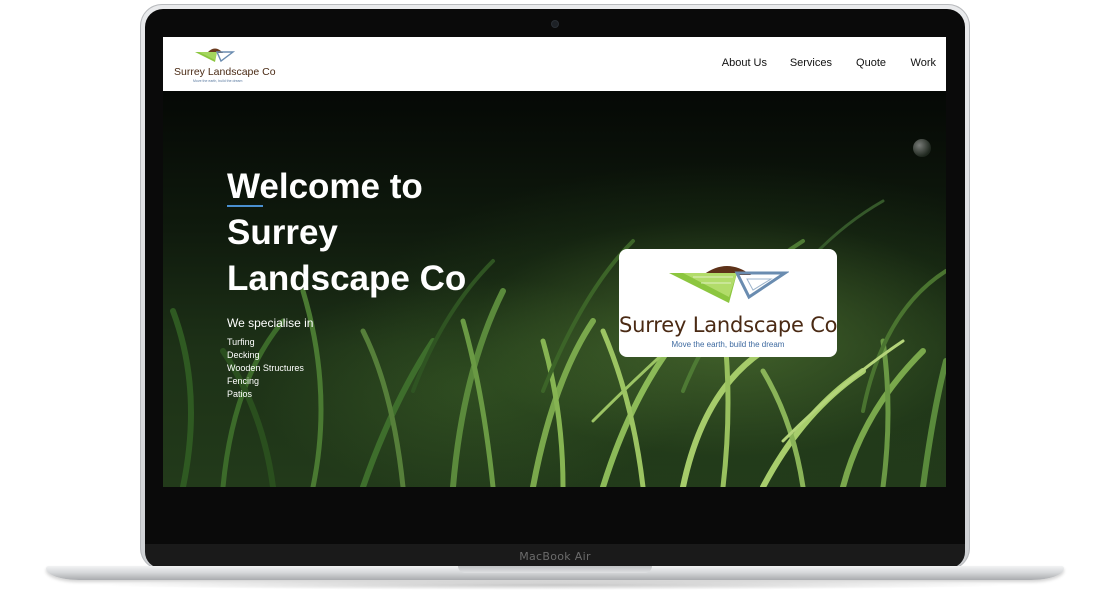 The width and height of the screenshot is (1110, 598). What do you see at coordinates (555, 585) in the screenshot?
I see `laptop-shadow` at bounding box center [555, 585].